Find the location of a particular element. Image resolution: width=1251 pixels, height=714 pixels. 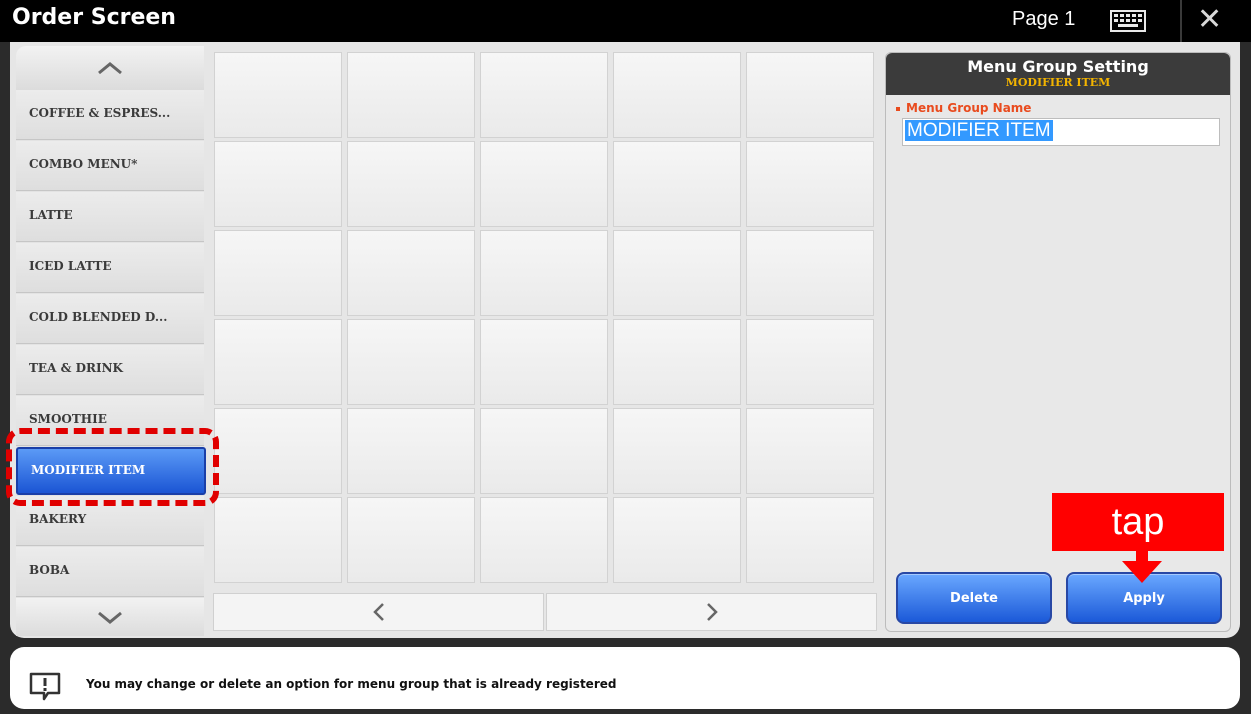

sidebar-item-label: TEA & DRINK is located at coordinates (76, 368).